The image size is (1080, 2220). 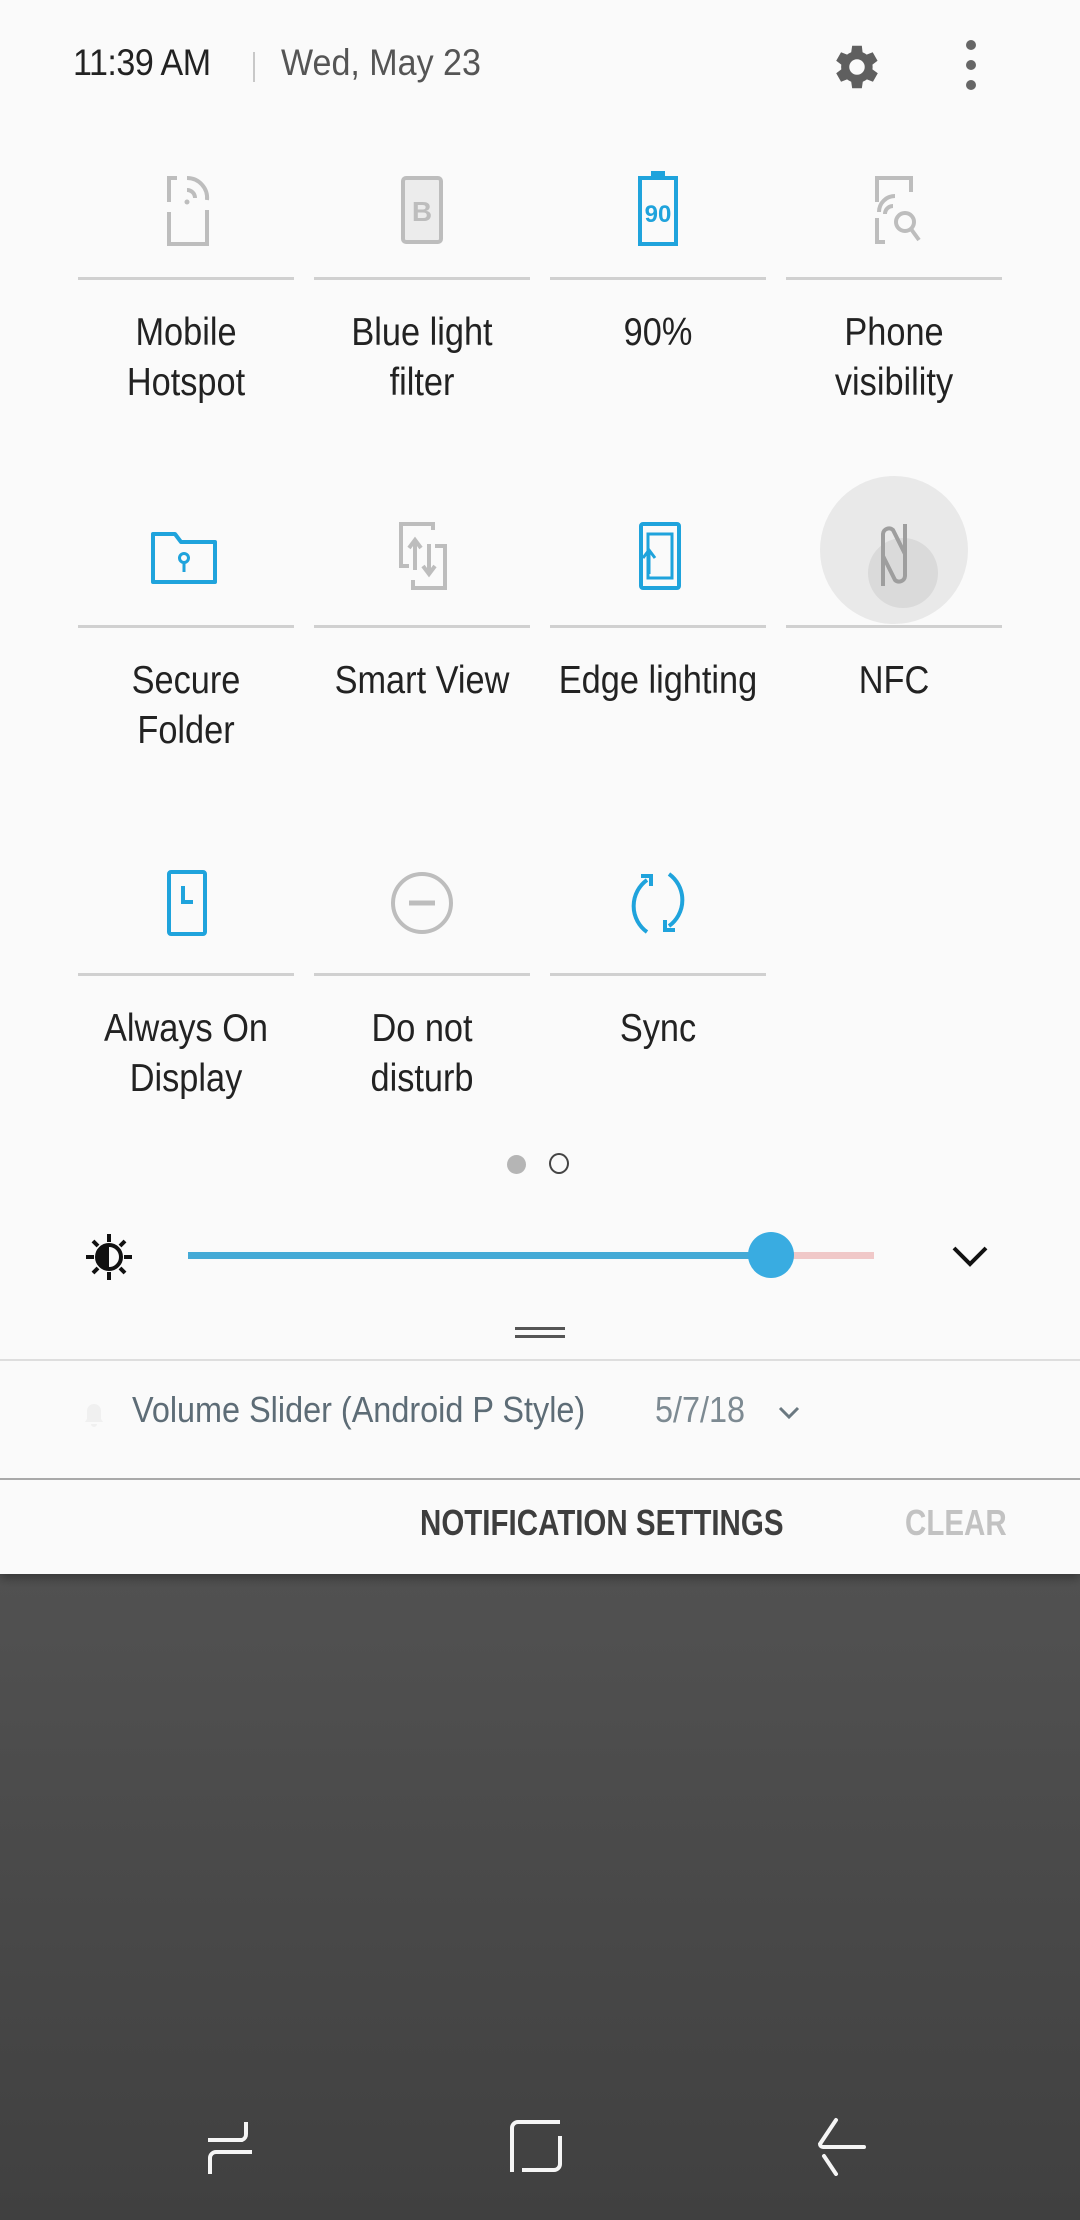 What do you see at coordinates (109, 1257) in the screenshot?
I see `brightness-icon` at bounding box center [109, 1257].